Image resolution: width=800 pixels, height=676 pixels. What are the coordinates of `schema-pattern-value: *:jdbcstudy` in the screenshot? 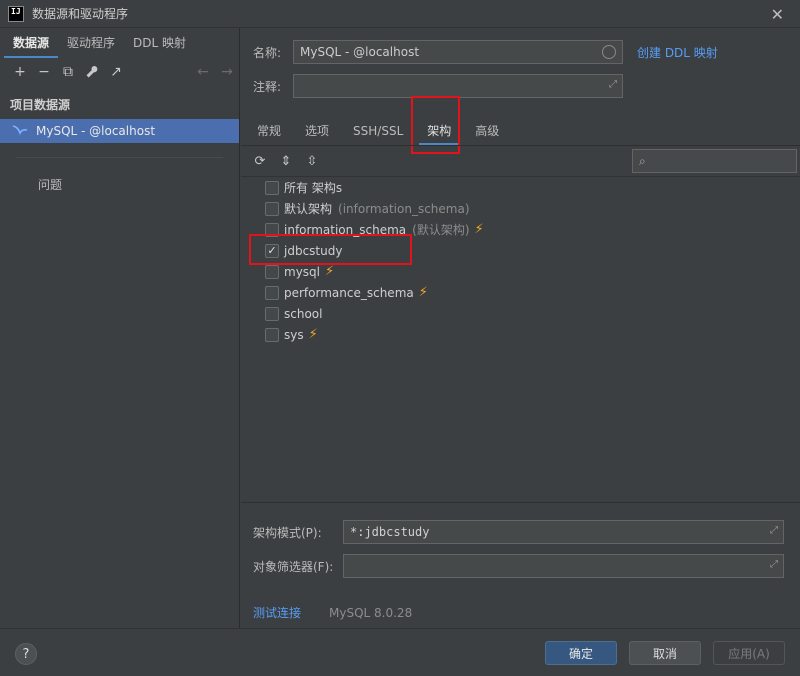 It's located at (390, 532).